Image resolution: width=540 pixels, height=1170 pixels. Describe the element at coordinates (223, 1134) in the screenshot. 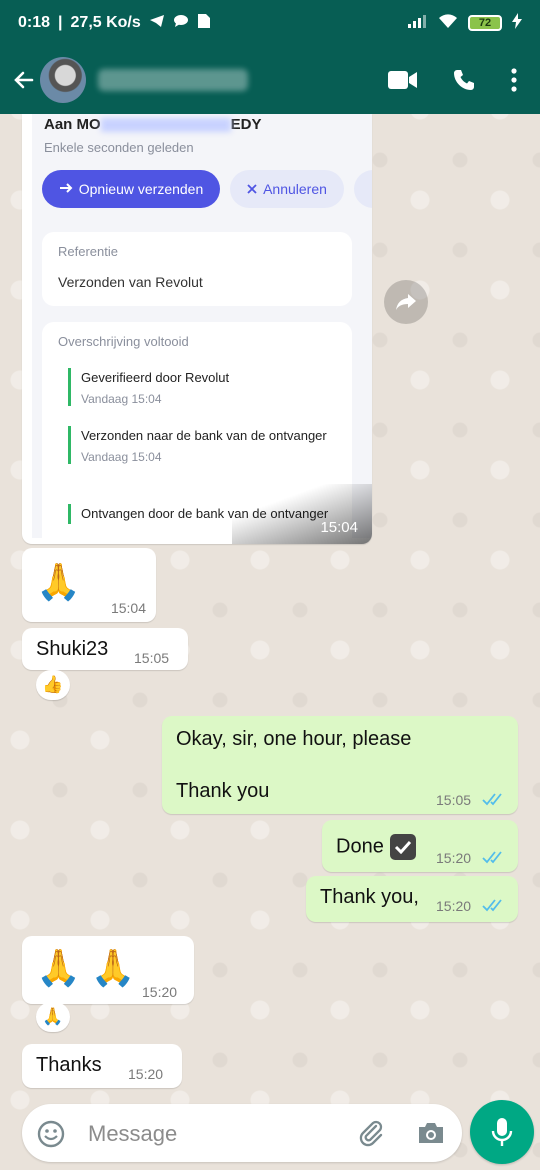

I see `message-input` at that location.